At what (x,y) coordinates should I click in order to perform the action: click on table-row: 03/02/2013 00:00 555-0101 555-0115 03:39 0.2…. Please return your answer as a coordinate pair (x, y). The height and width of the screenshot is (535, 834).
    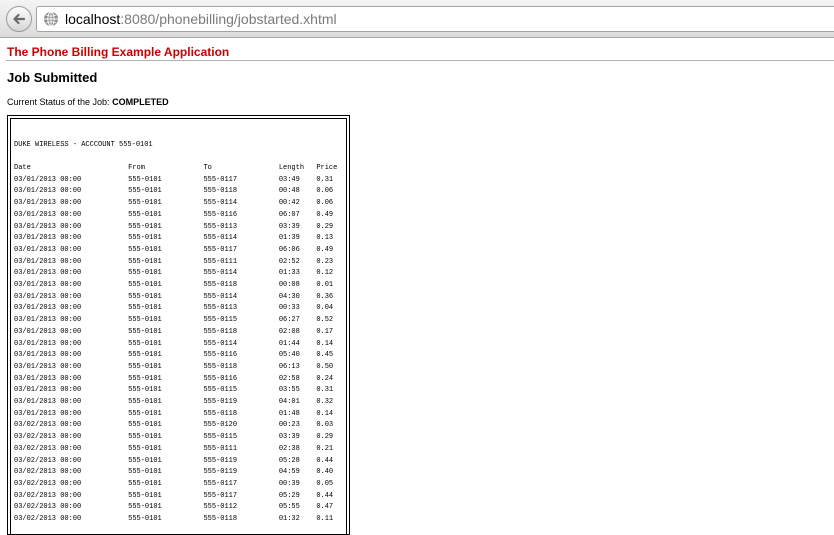
    Looking at the image, I should click on (180, 438).